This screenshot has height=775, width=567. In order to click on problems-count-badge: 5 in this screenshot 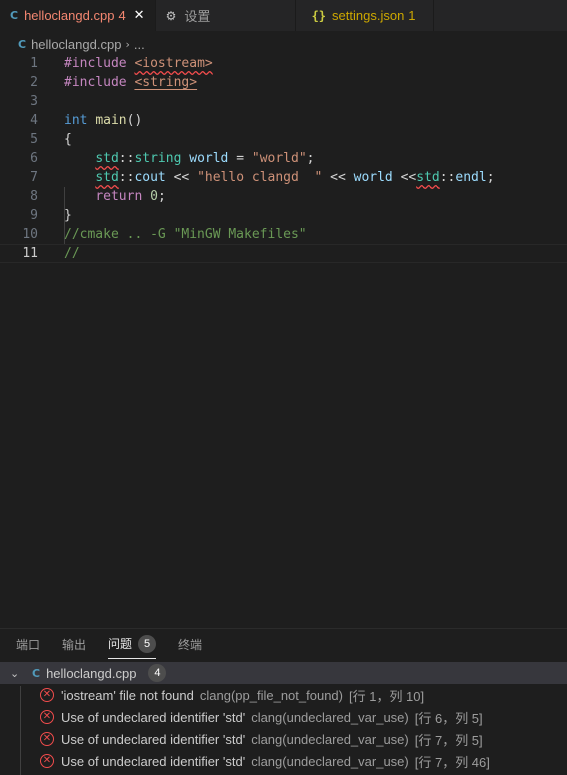, I will do `click(147, 643)`.